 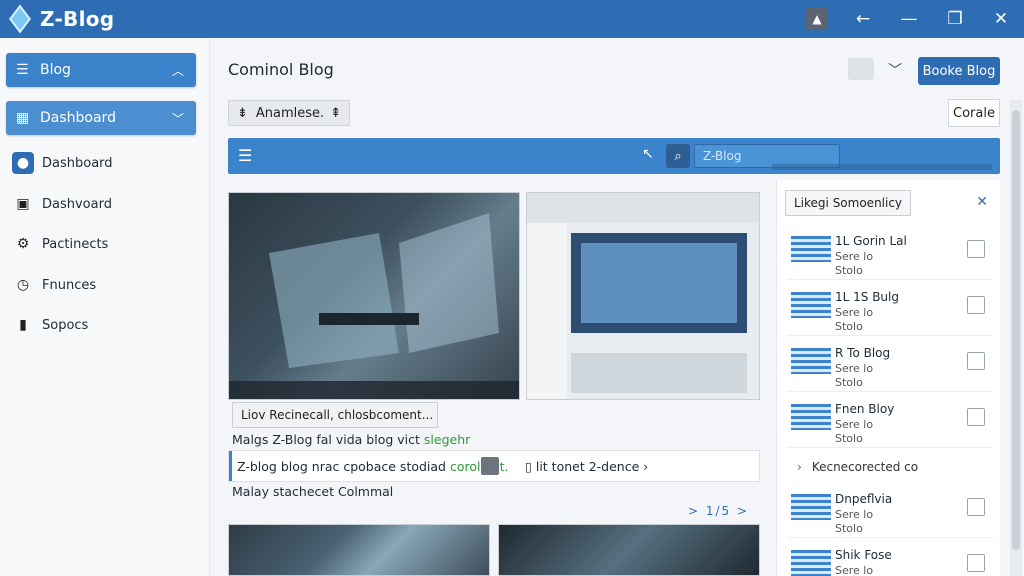 I want to click on list-item-title: 1L 1S Bulg, so click(x=867, y=297).